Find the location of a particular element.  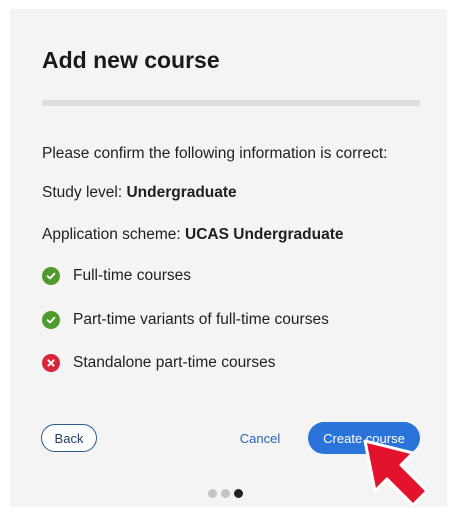

dialog-title: Add new course is located at coordinates (131, 60).